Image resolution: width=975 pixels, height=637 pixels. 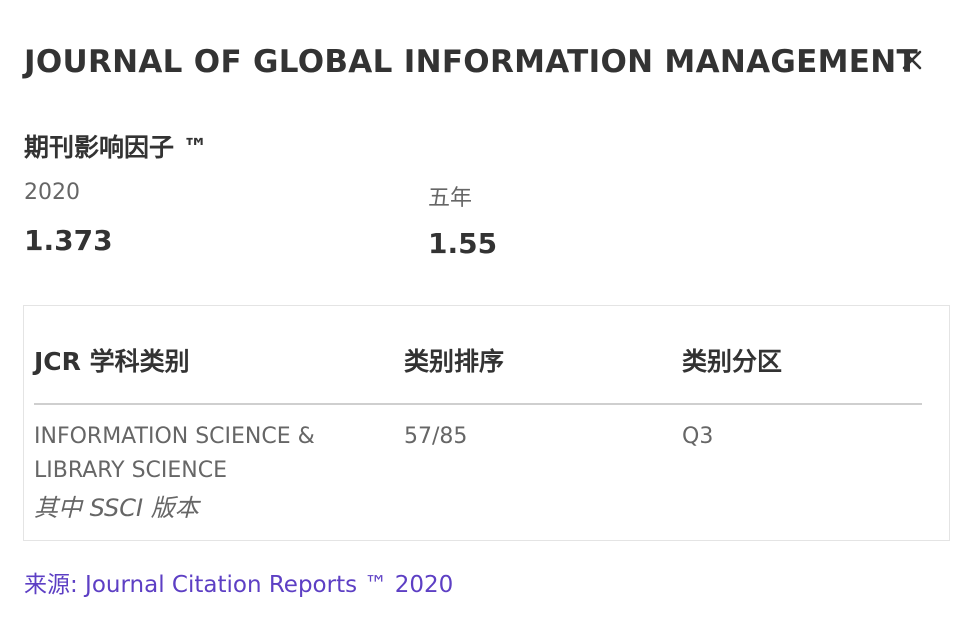 What do you see at coordinates (471, 62) in the screenshot?
I see `journal-title: JOURNAL OF GLOBAL INFORMATION MANAGEMENT` at bounding box center [471, 62].